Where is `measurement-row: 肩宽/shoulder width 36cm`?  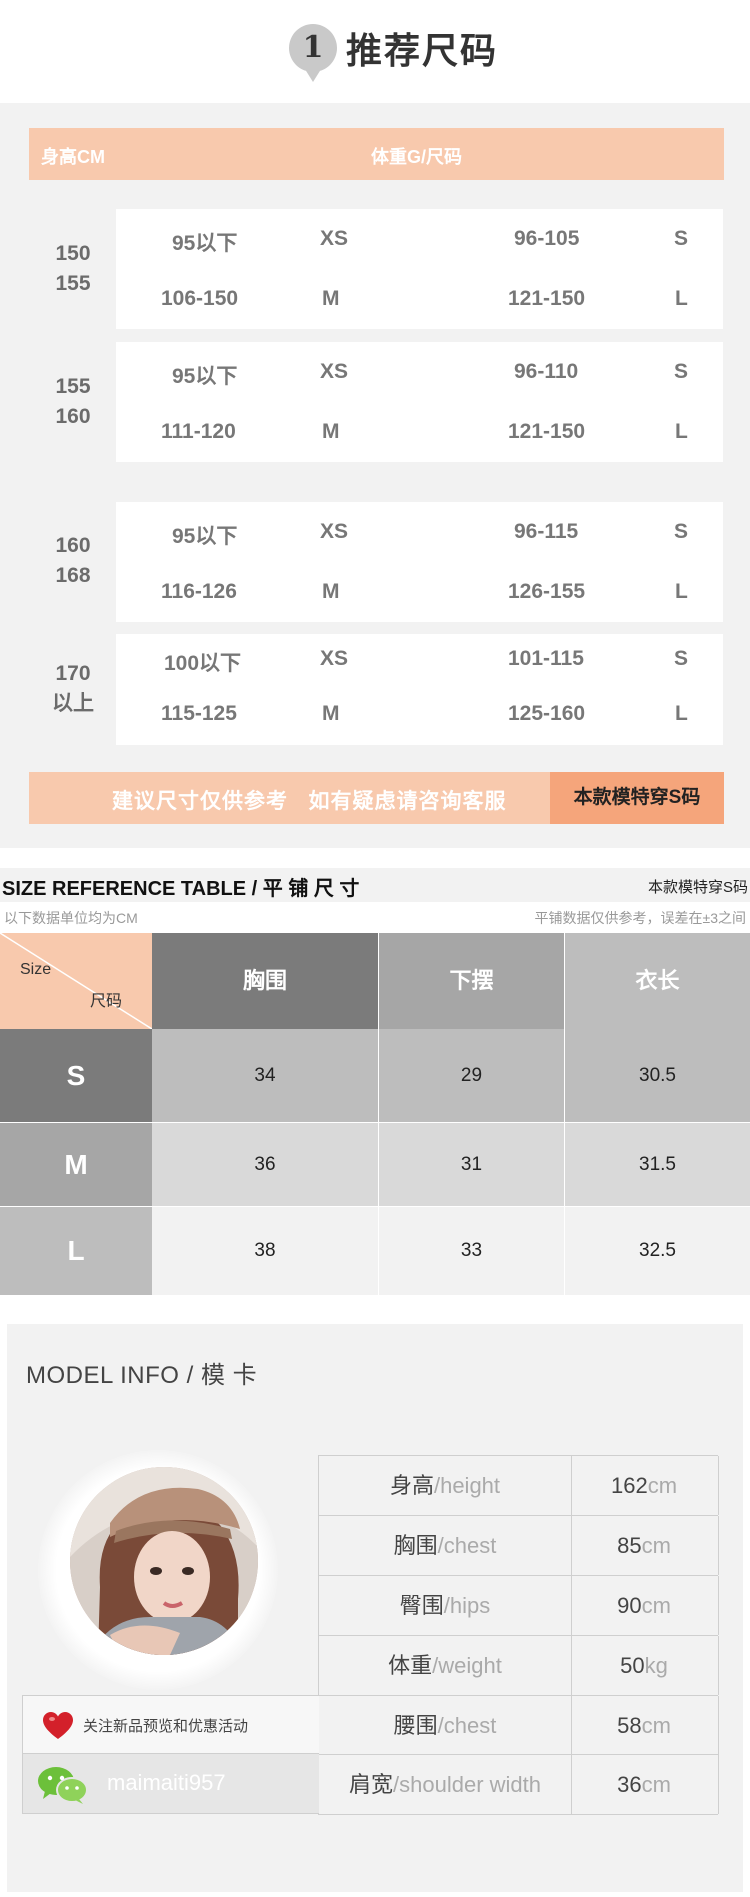
measurement-row: 肩宽/shoulder width 36cm is located at coordinates (518, 1784).